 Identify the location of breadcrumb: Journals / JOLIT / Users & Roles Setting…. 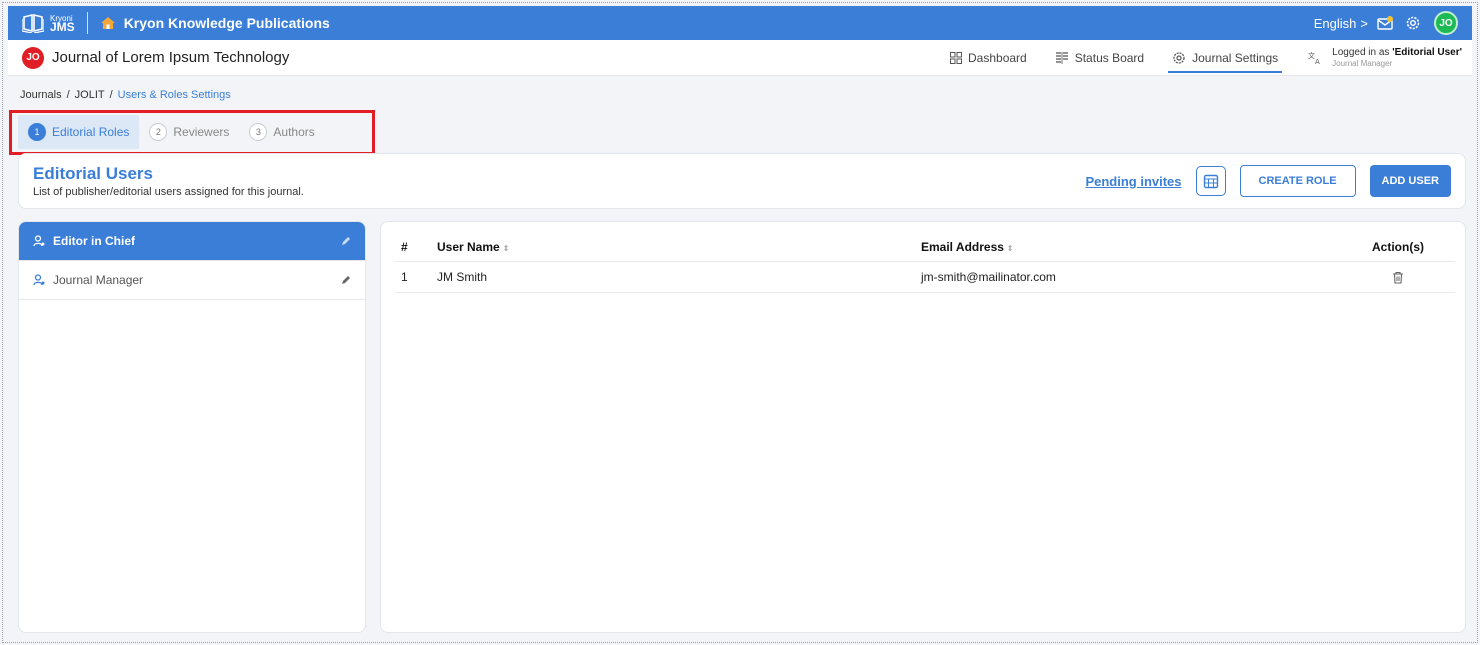
(125, 95).